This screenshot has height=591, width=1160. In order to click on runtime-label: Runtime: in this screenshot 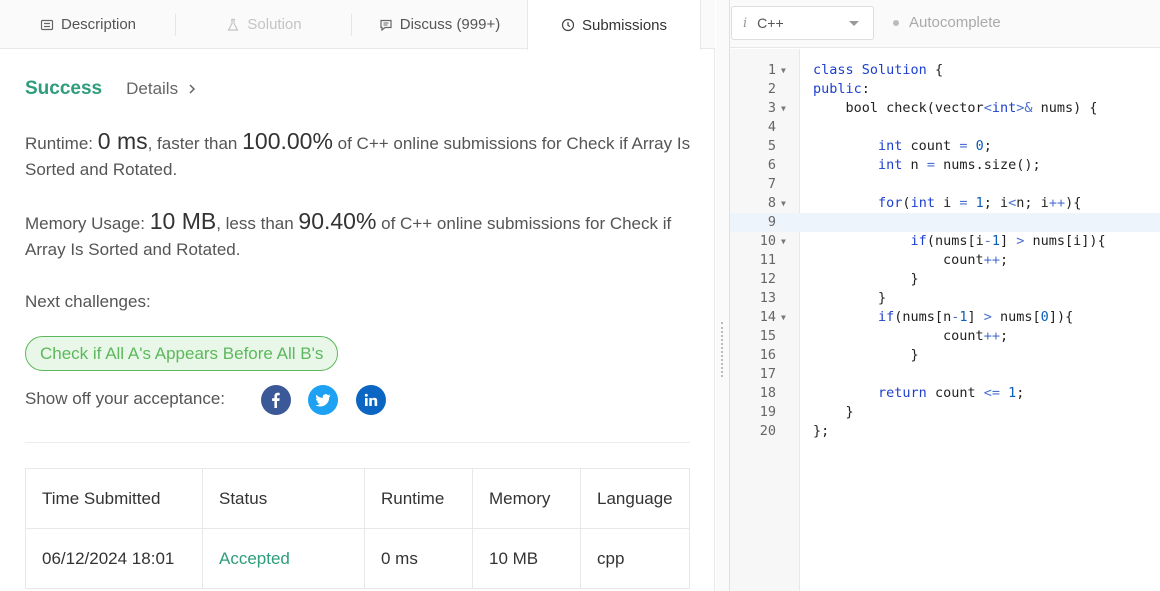, I will do `click(59, 143)`.